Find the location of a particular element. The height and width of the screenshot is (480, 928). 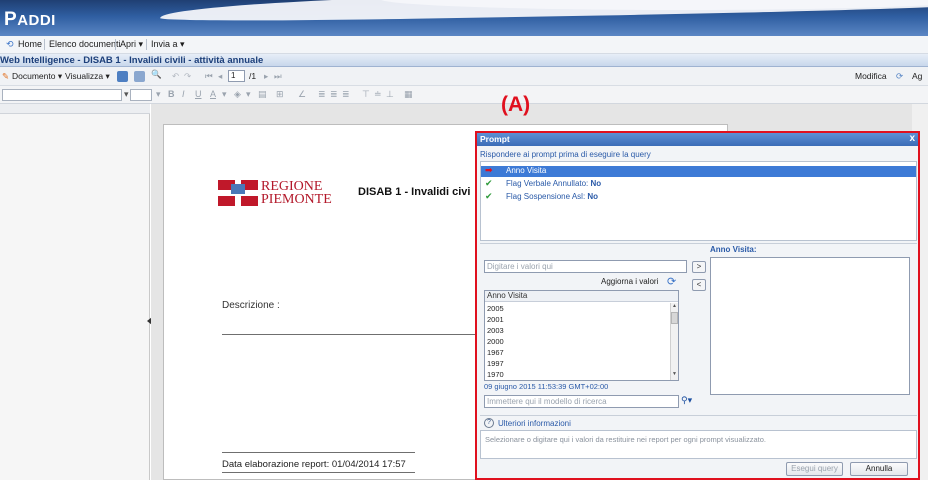

align-left-icon: ≣ is located at coordinates (322, 94).